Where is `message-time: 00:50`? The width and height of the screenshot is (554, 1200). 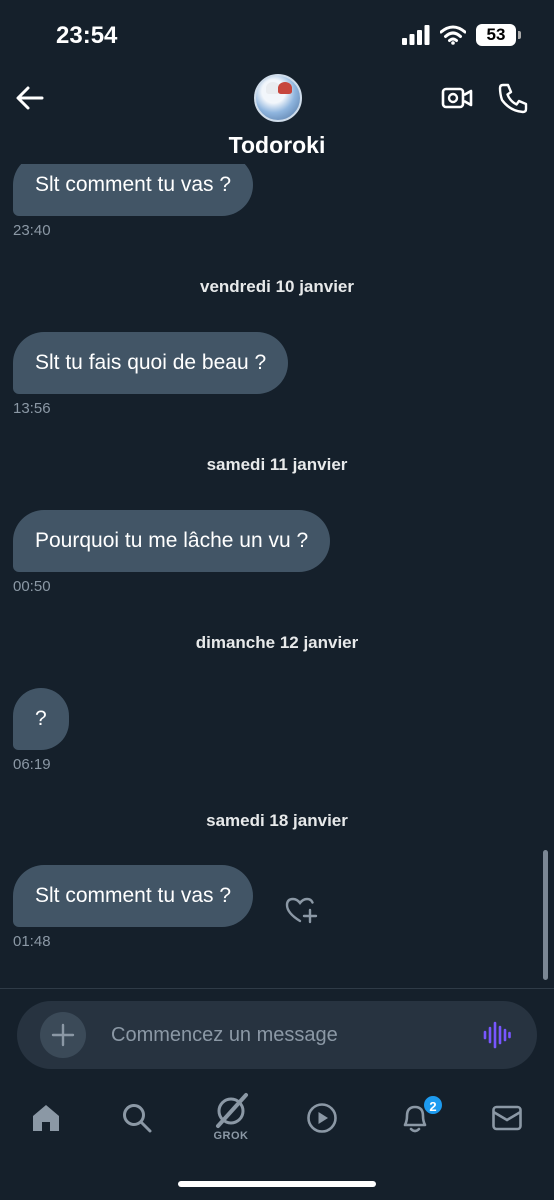 message-time: 00:50 is located at coordinates (32, 586).